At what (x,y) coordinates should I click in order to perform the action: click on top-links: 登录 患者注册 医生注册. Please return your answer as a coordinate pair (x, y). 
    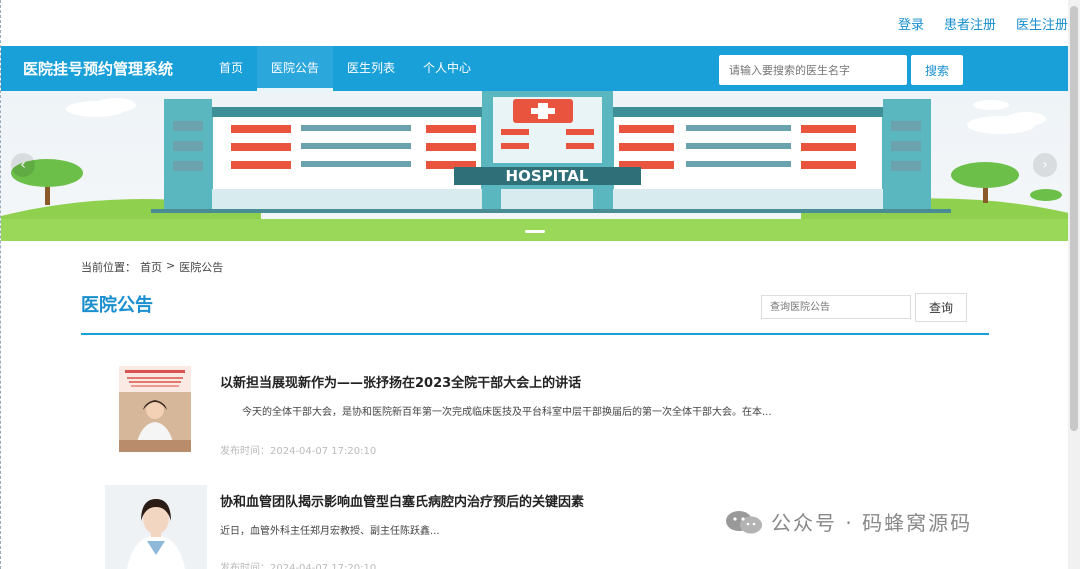
    Looking at the image, I should click on (983, 23).